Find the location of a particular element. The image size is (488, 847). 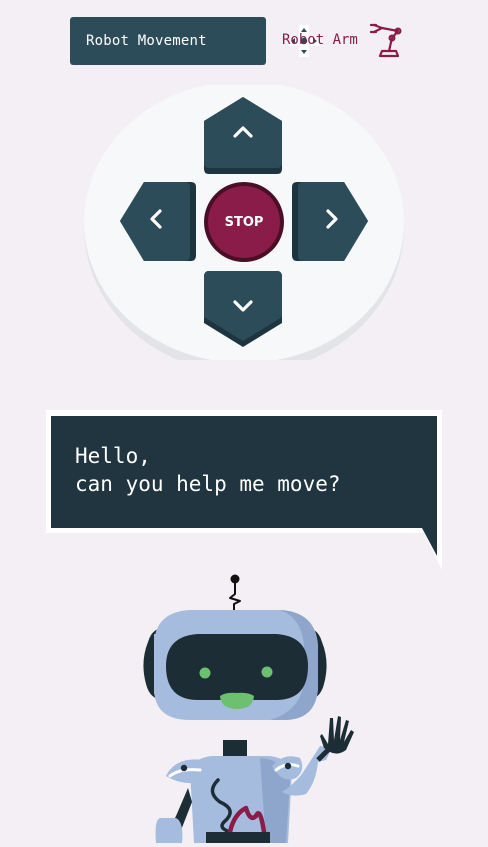

robot-head is located at coordinates (235, 665).